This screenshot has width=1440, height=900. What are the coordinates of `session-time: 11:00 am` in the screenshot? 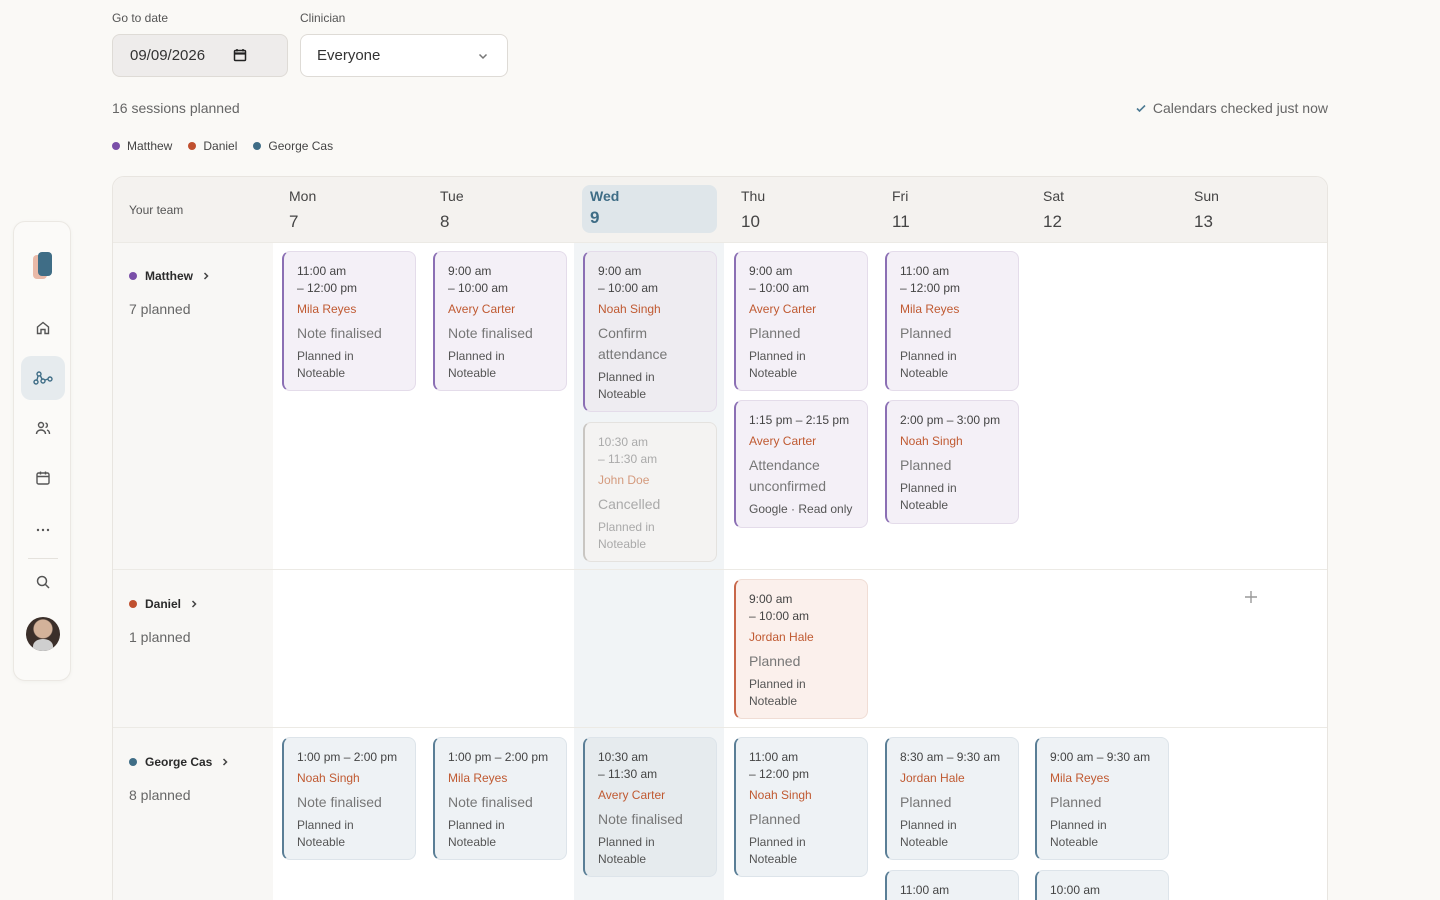 It's located at (322, 271).